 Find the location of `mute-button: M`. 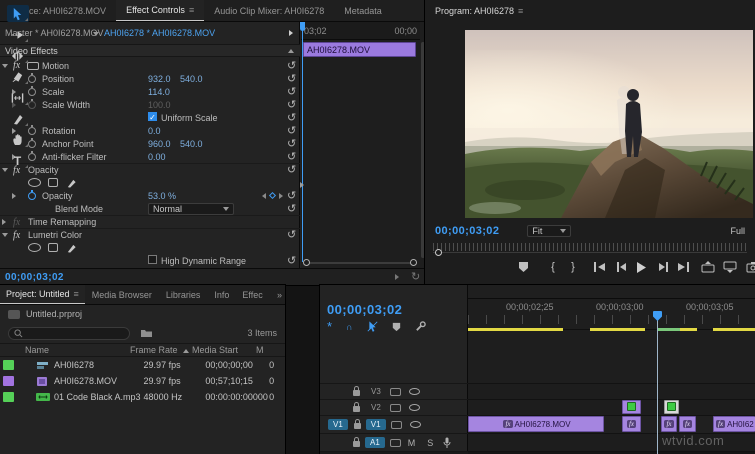

mute-button: M is located at coordinates (412, 443).